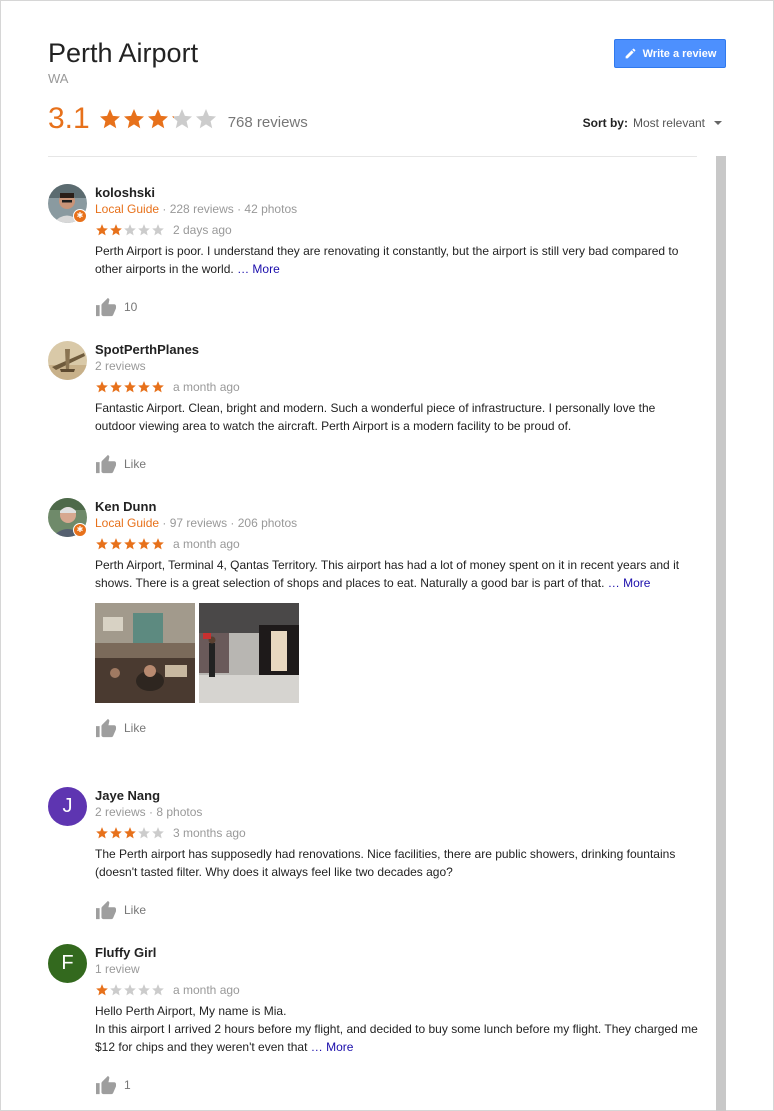 This screenshot has height=1111, width=774. Describe the element at coordinates (67, 360) in the screenshot. I see `airplane-photo-icon` at that location.